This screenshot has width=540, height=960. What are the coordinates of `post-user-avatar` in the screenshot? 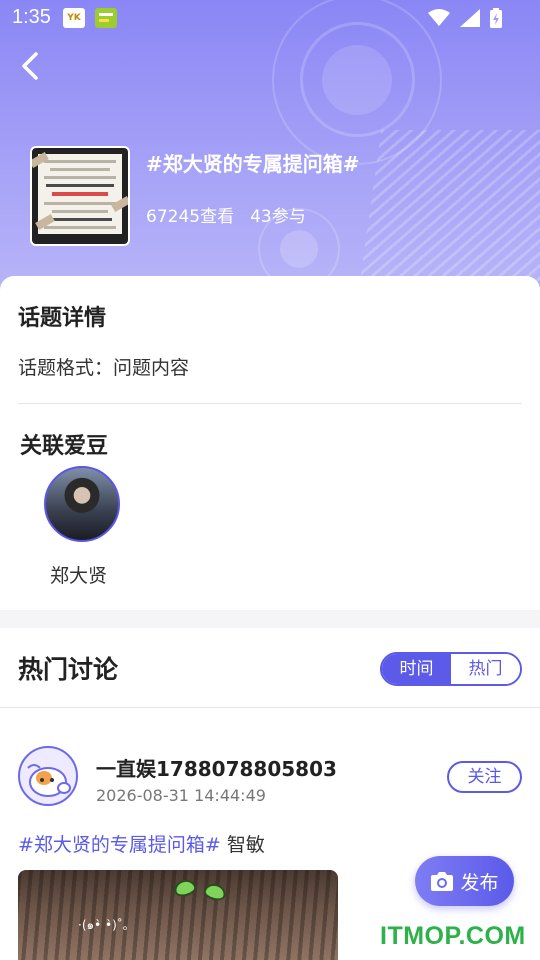 It's located at (48, 776).